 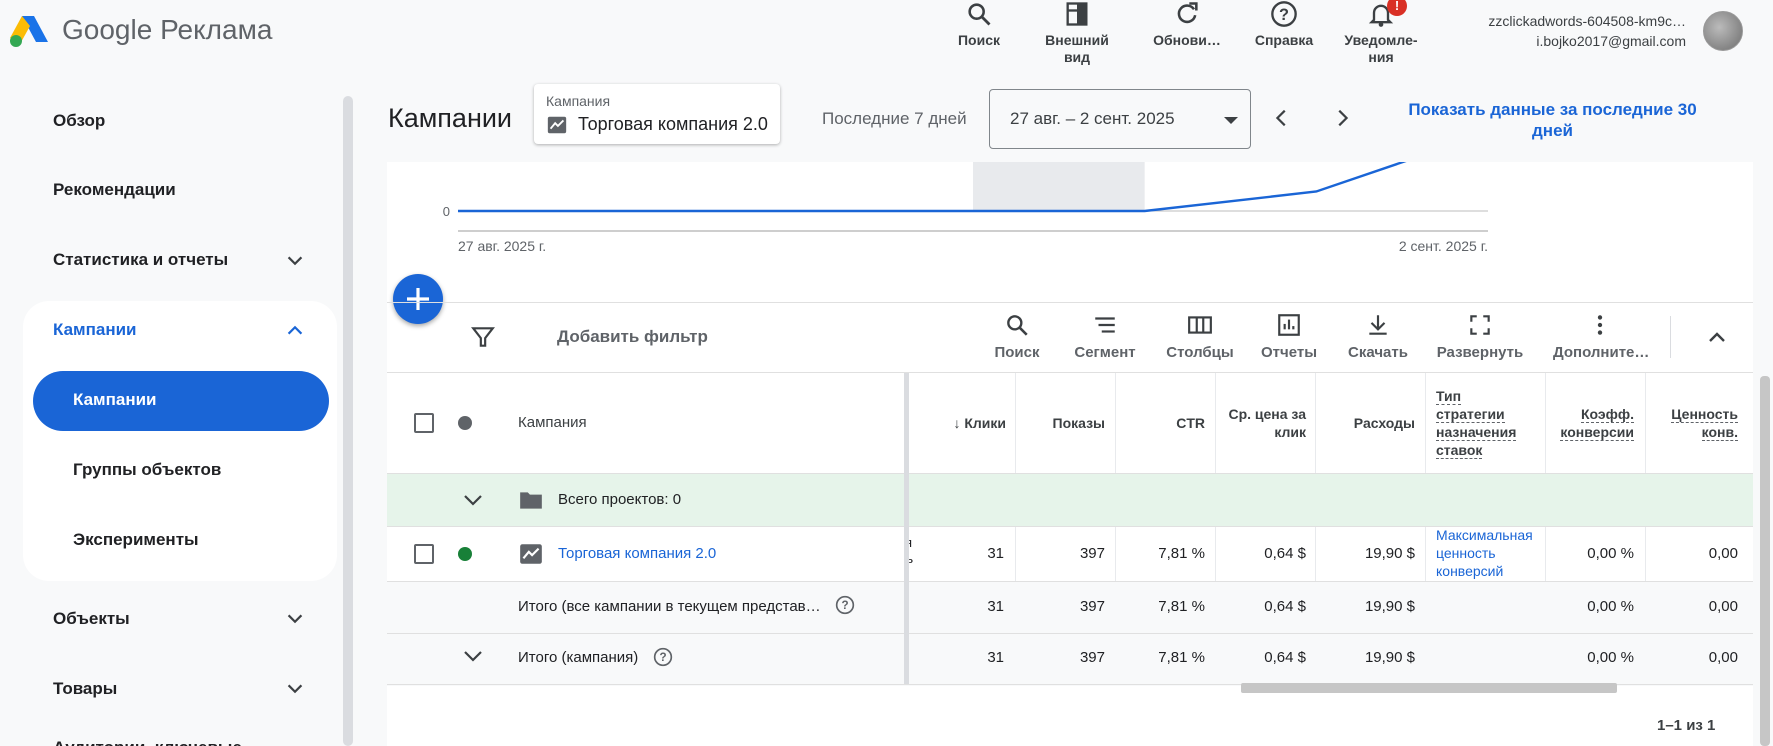 I want to click on sidebar-item-products: Товары, so click(x=85, y=689).